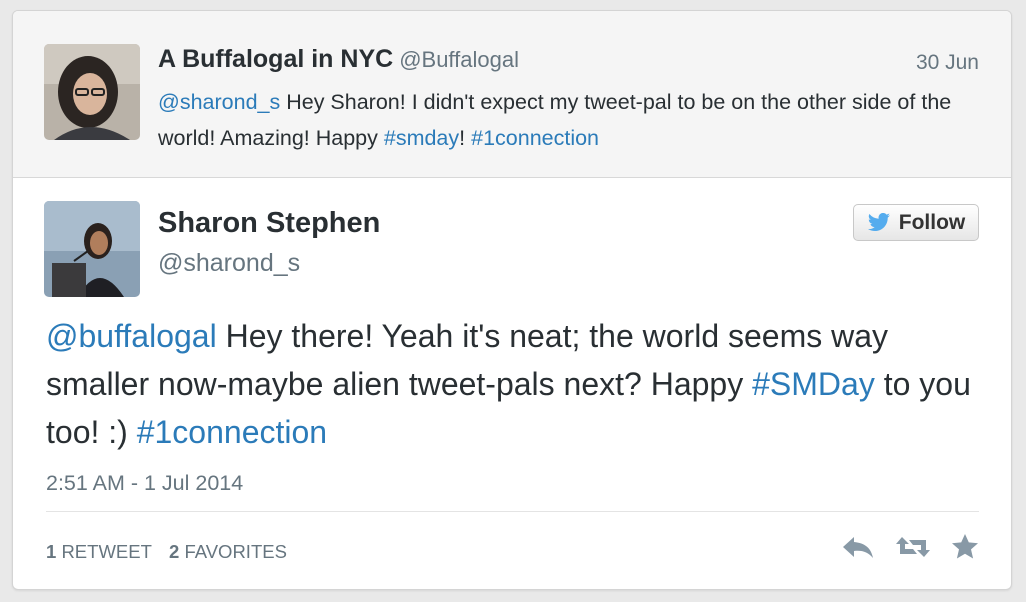 This screenshot has height=602, width=1026. What do you see at coordinates (965, 546) in the screenshot?
I see `favorite-star-icon` at bounding box center [965, 546].